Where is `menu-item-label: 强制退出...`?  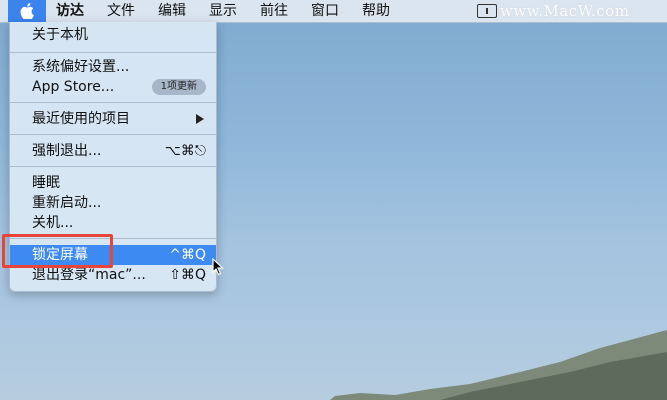 menu-item-label: 强制退出... is located at coordinates (67, 151).